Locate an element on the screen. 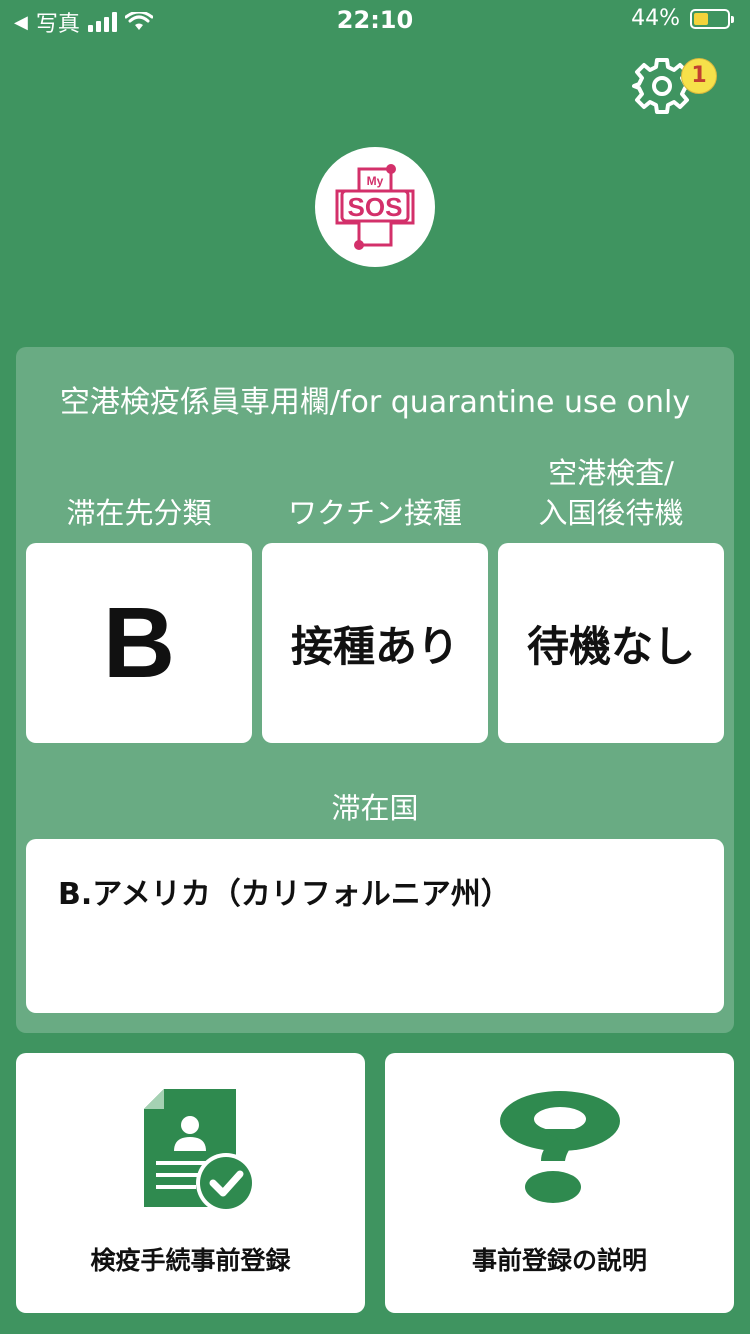 This screenshot has height=1334, width=750. waiting-value: 待機なし is located at coordinates (611, 643).